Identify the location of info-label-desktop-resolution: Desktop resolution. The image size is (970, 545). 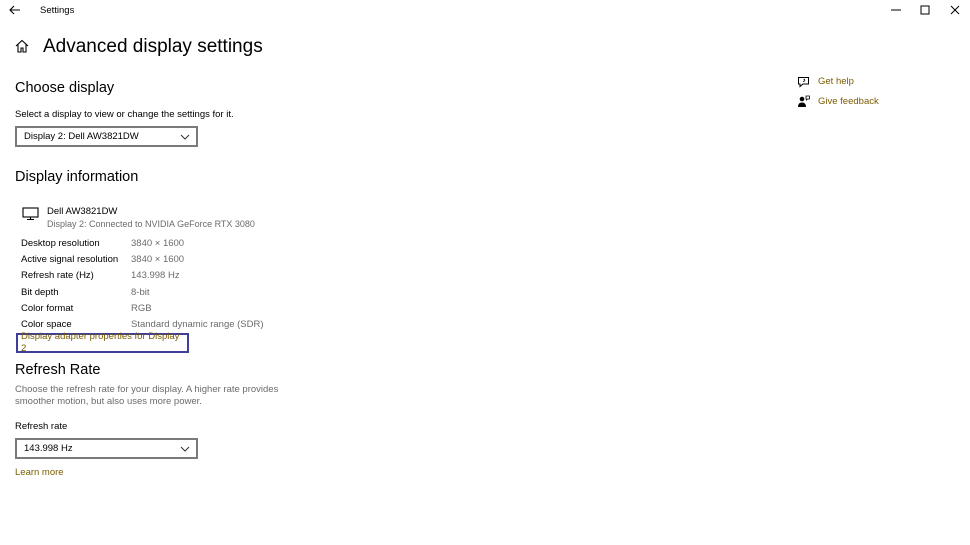
(60, 243).